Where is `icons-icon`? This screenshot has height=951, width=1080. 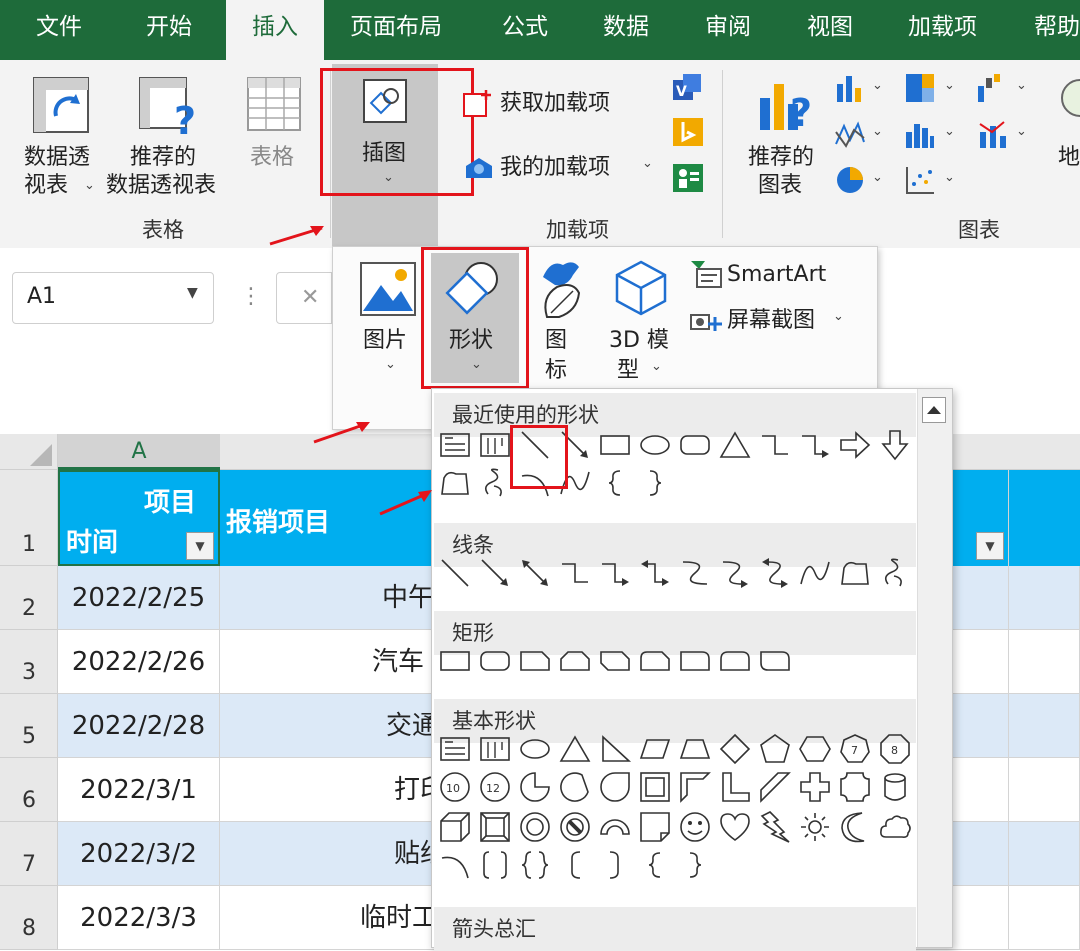 icons-icon is located at coordinates (561, 291).